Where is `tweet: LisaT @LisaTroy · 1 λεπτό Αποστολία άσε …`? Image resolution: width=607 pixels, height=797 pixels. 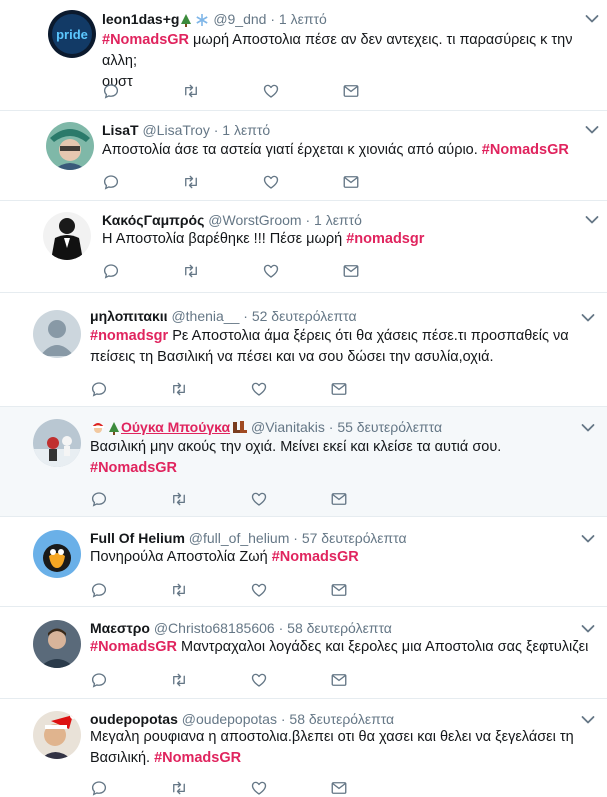 tweet: LisaT @LisaTroy · 1 λεπτό Αποστολία άσε … is located at coordinates (303, 156).